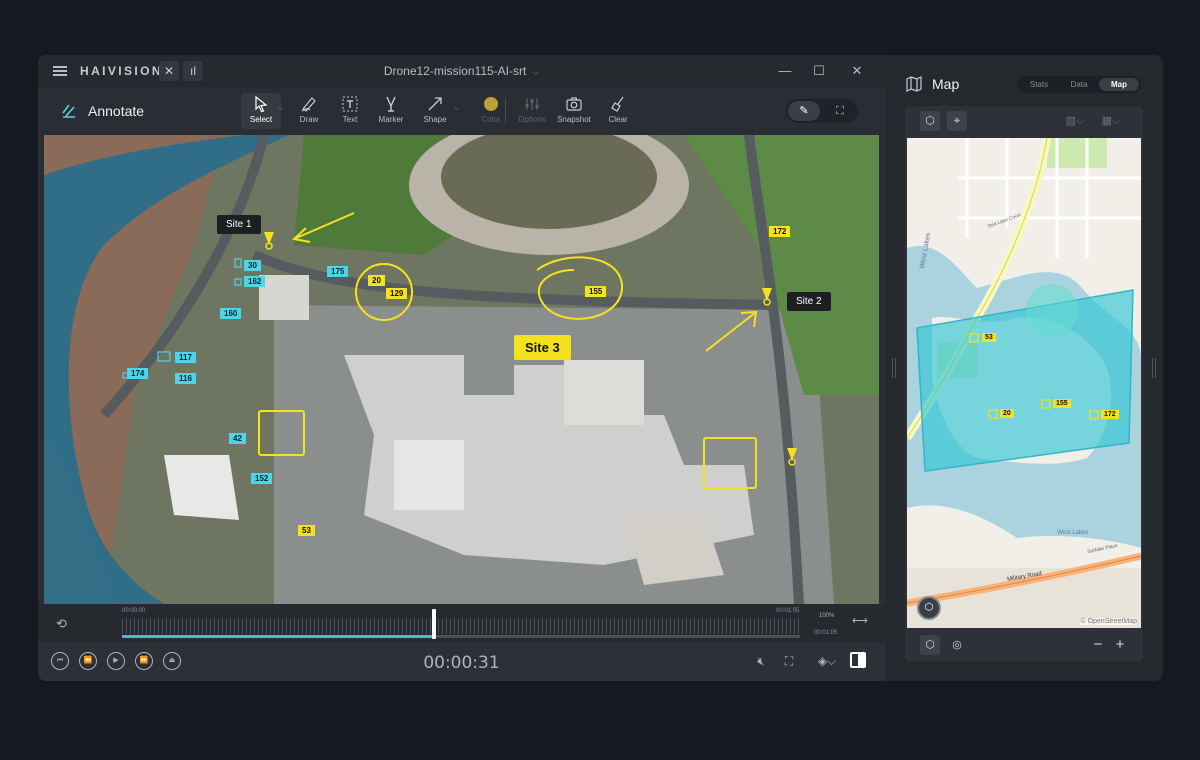  Describe the element at coordinates (789, 661) in the screenshot. I see `fullscreen-icon: ⛶` at that location.